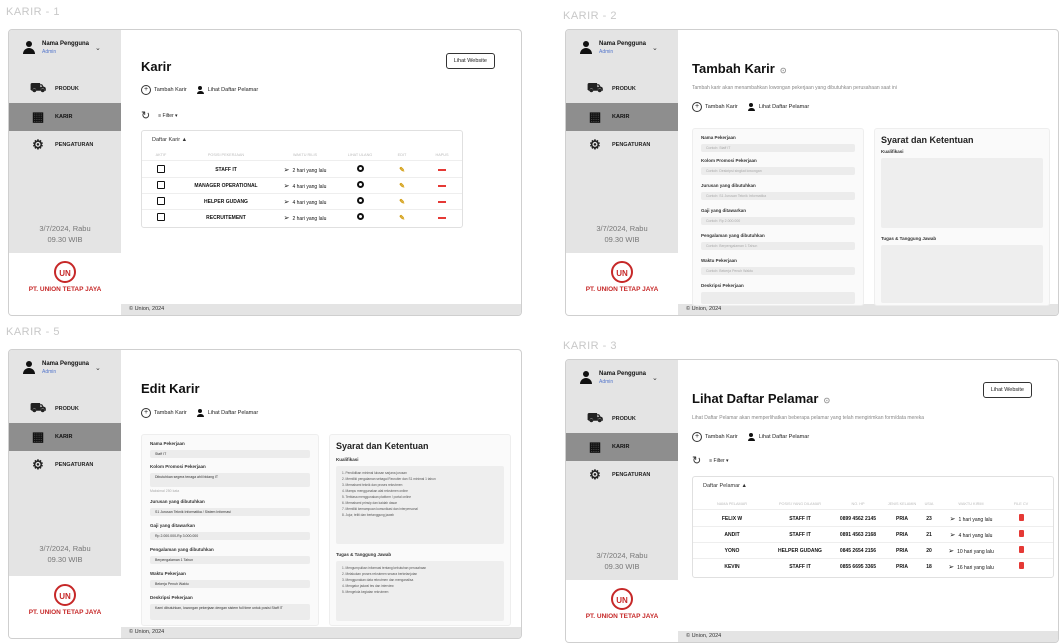 This screenshot has width=1059, height=643. What do you see at coordinates (725, 486) in the screenshot?
I see `table-title: Daftar Pelamar ▲` at bounding box center [725, 486].